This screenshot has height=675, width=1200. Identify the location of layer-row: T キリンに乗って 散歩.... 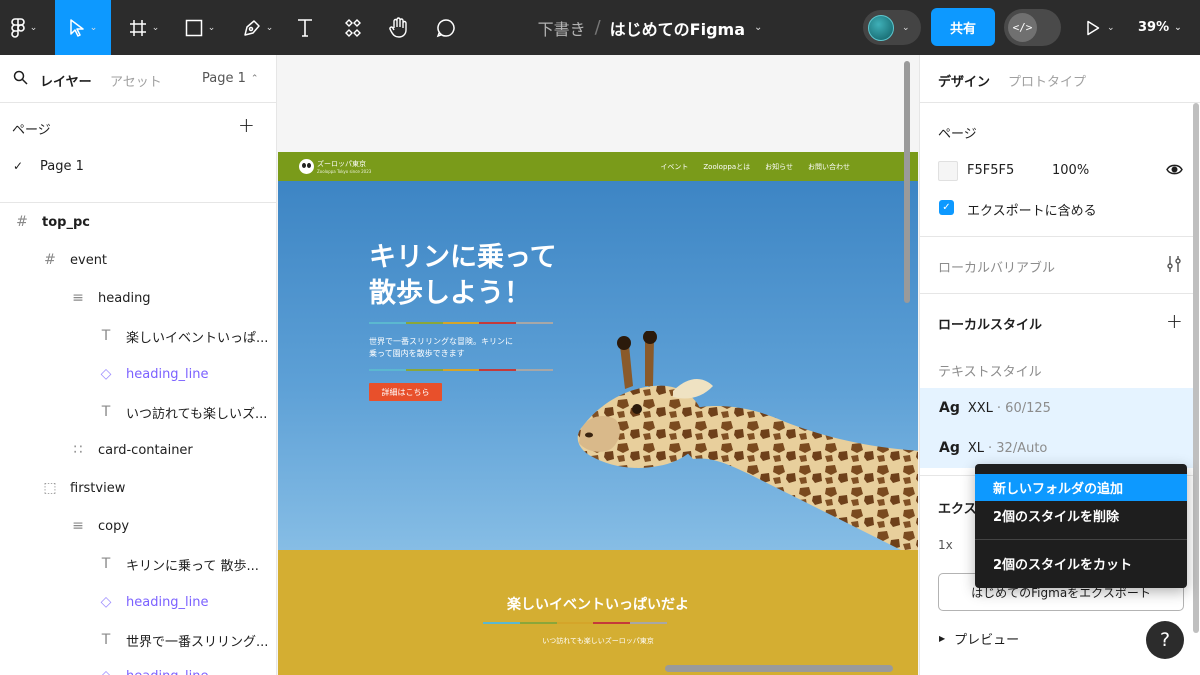
(138, 564).